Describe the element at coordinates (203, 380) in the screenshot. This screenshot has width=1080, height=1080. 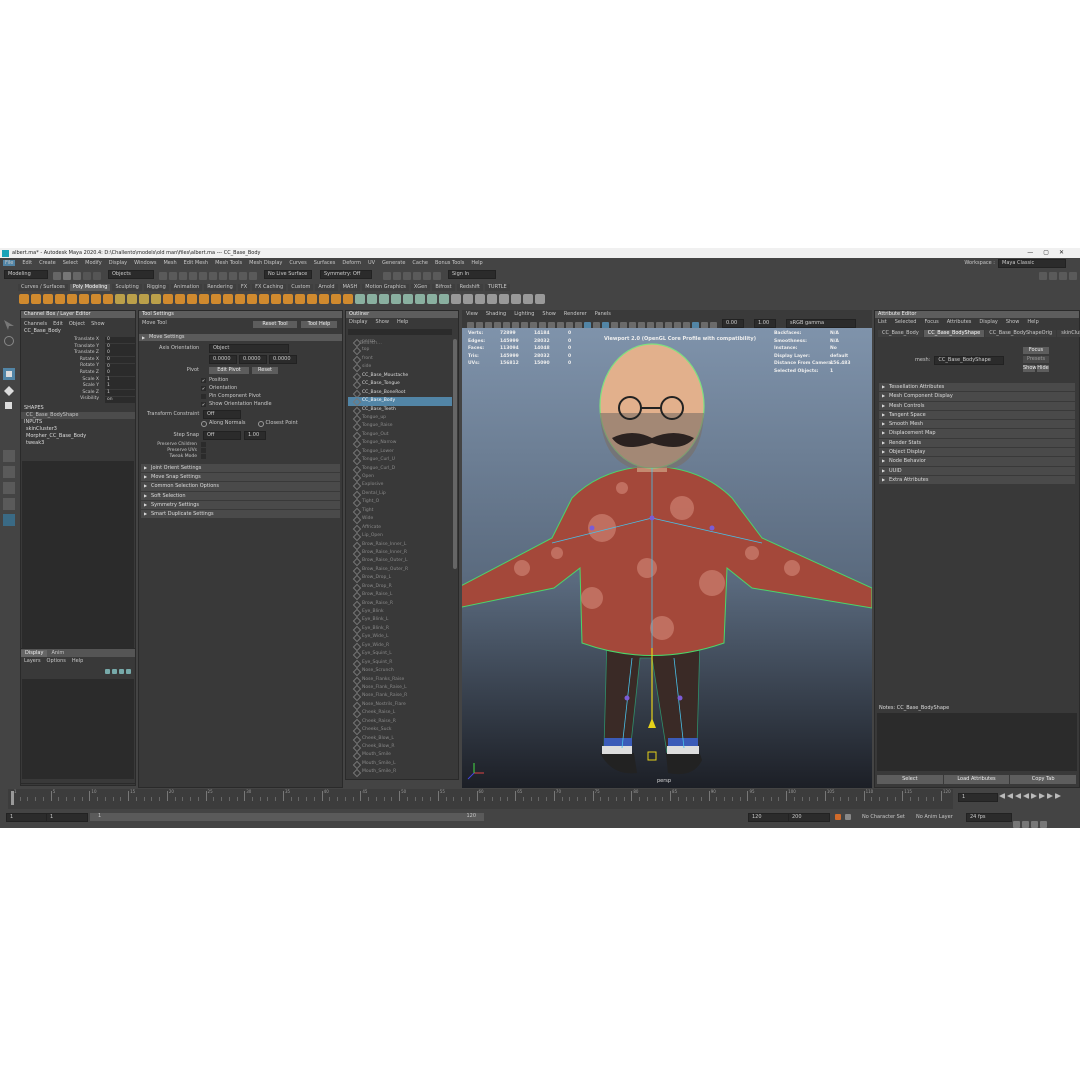
I see `pivot-option-checkbox: ✔` at that location.